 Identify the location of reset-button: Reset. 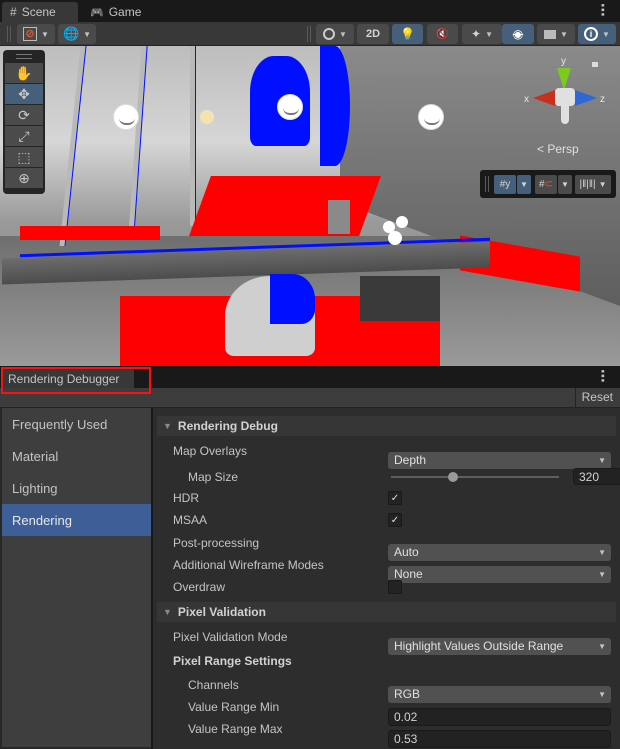
(595, 397).